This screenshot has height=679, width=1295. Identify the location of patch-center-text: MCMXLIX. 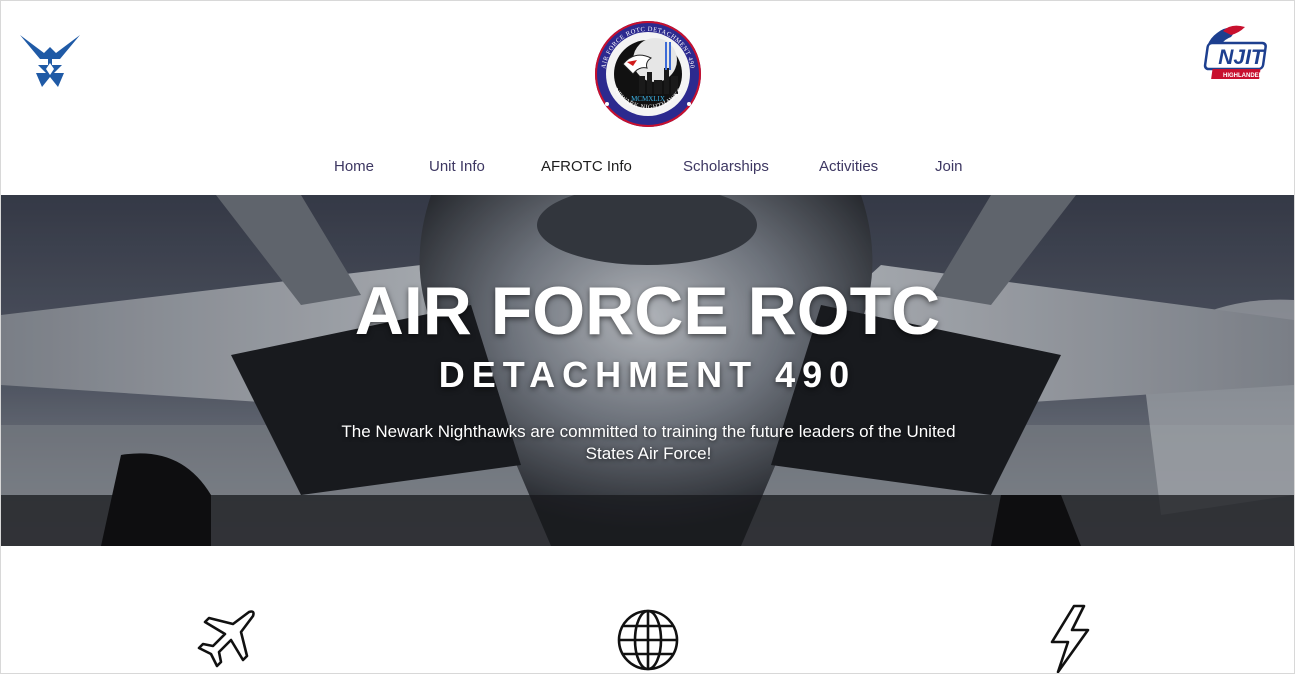
(648, 99).